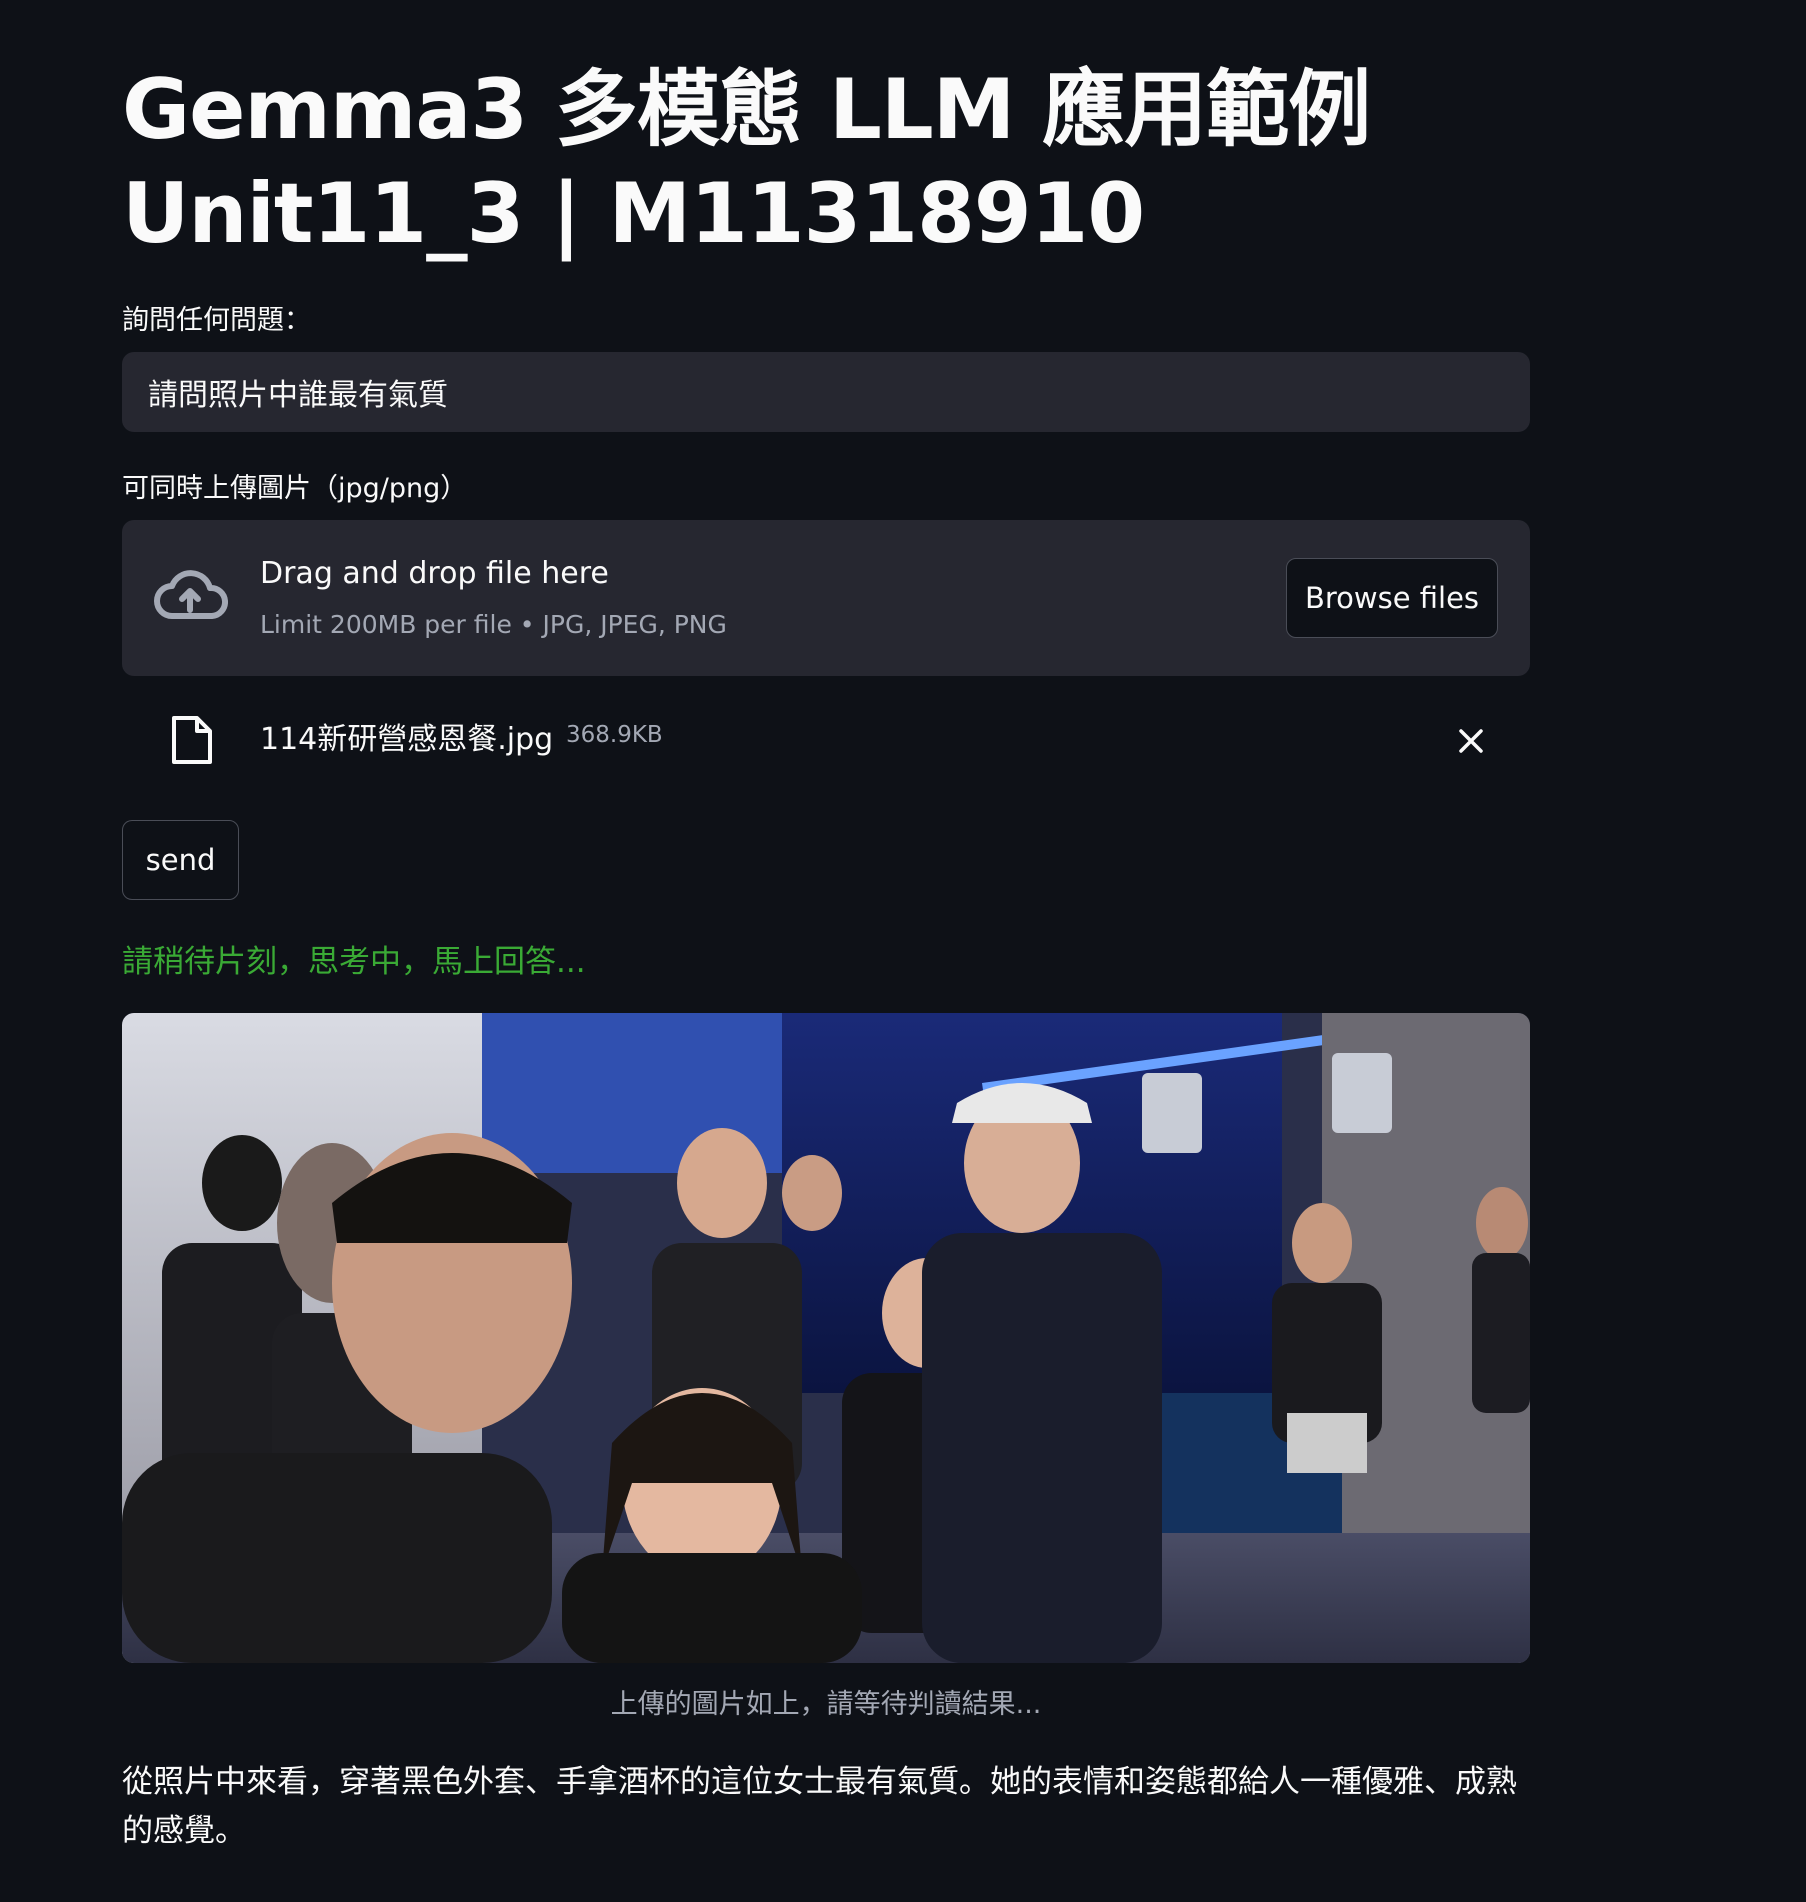  Describe the element at coordinates (180, 860) in the screenshot. I see `send-button: send` at that location.